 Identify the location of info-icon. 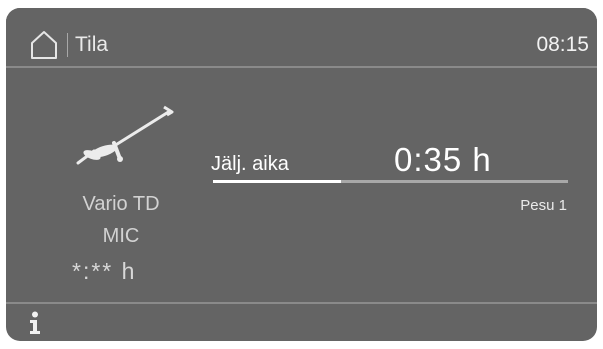
(35, 323).